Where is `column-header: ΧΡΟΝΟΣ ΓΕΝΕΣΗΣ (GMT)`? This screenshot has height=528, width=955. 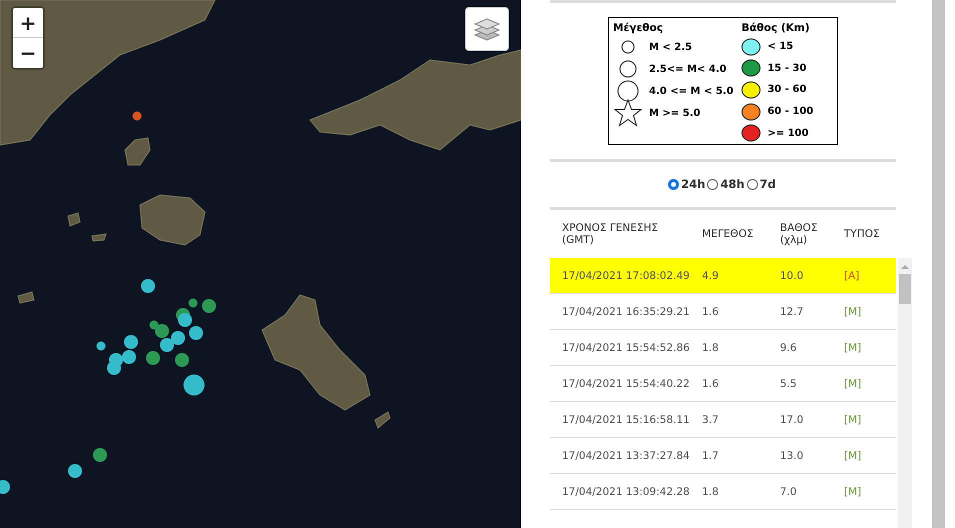 column-header: ΧΡΟΝΟΣ ΓΕΝΕΣΗΣ (GMT) is located at coordinates (610, 234).